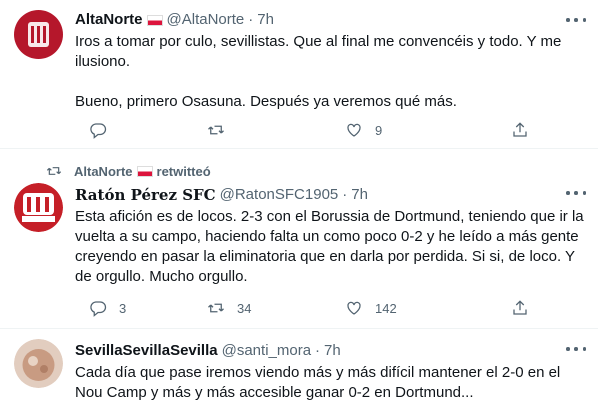 The height and width of the screenshot is (406, 598). I want to click on like-count: 142, so click(386, 308).